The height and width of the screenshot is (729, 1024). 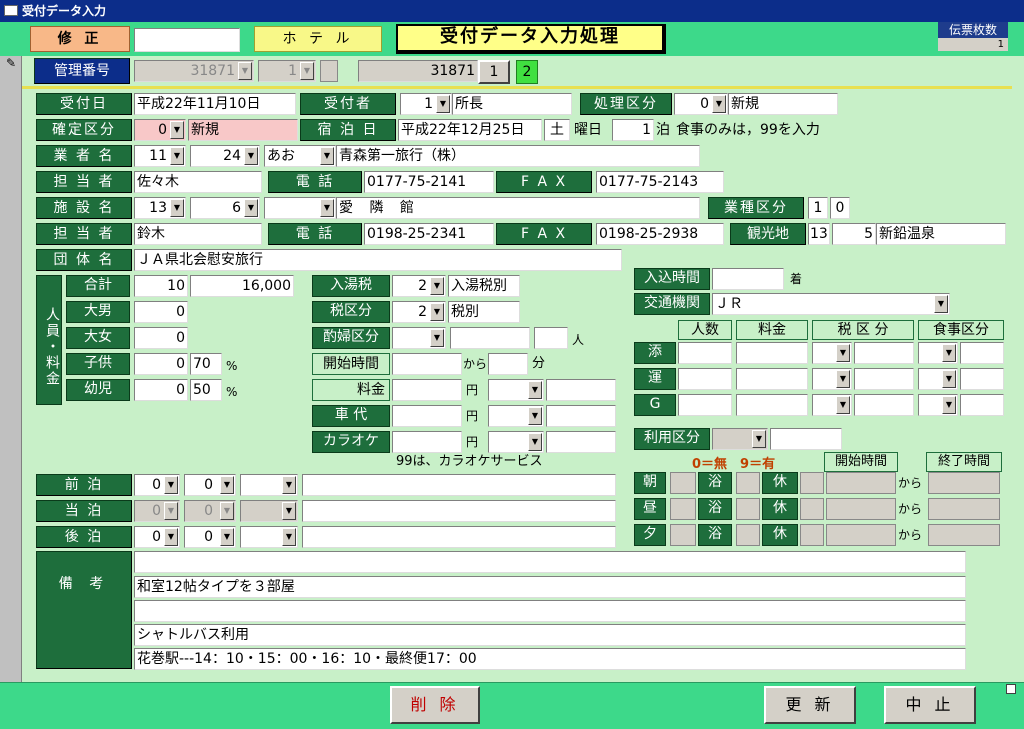 What do you see at coordinates (516, 416) in the screenshot?
I see `car-tax-select: ▼` at bounding box center [516, 416].